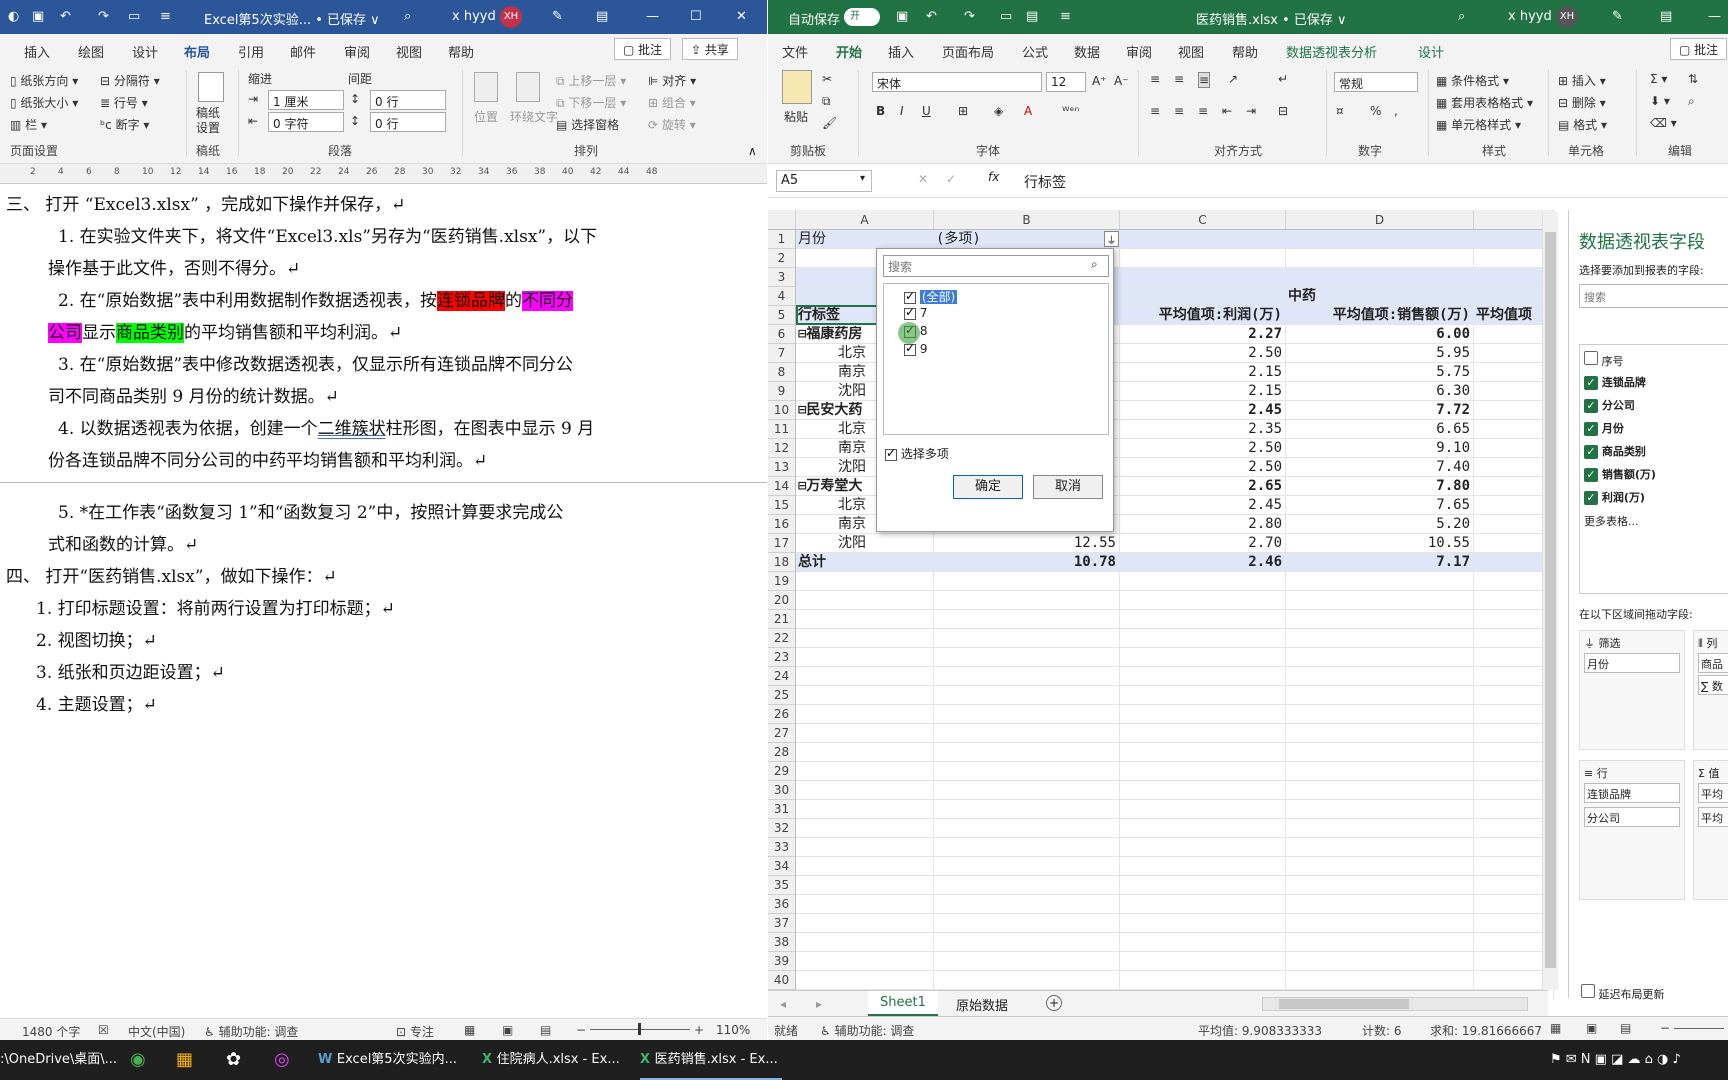 Image resolution: width=1728 pixels, height=1080 pixels. I want to click on avatar: XH, so click(1567, 17).